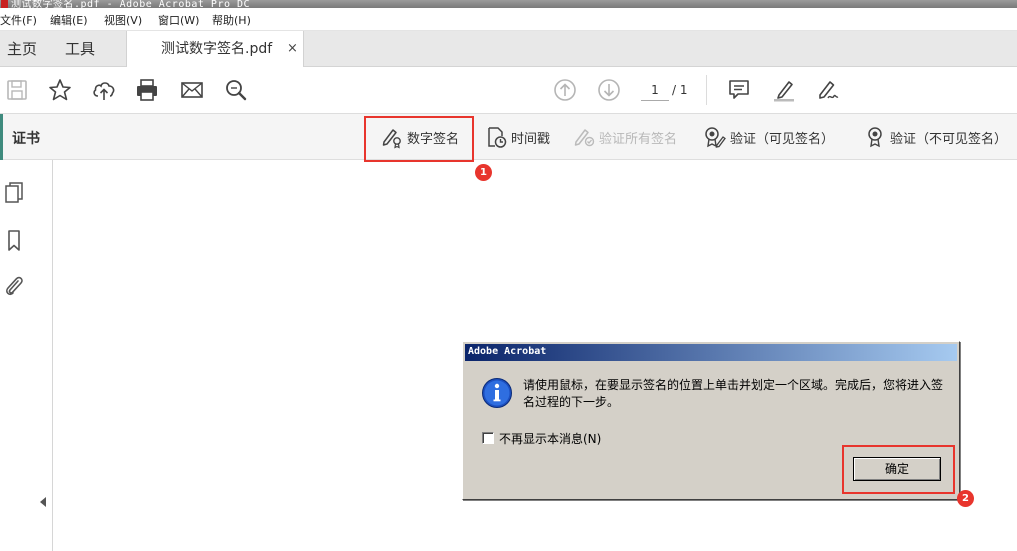  I want to click on tab-home: 主页, so click(22, 49).